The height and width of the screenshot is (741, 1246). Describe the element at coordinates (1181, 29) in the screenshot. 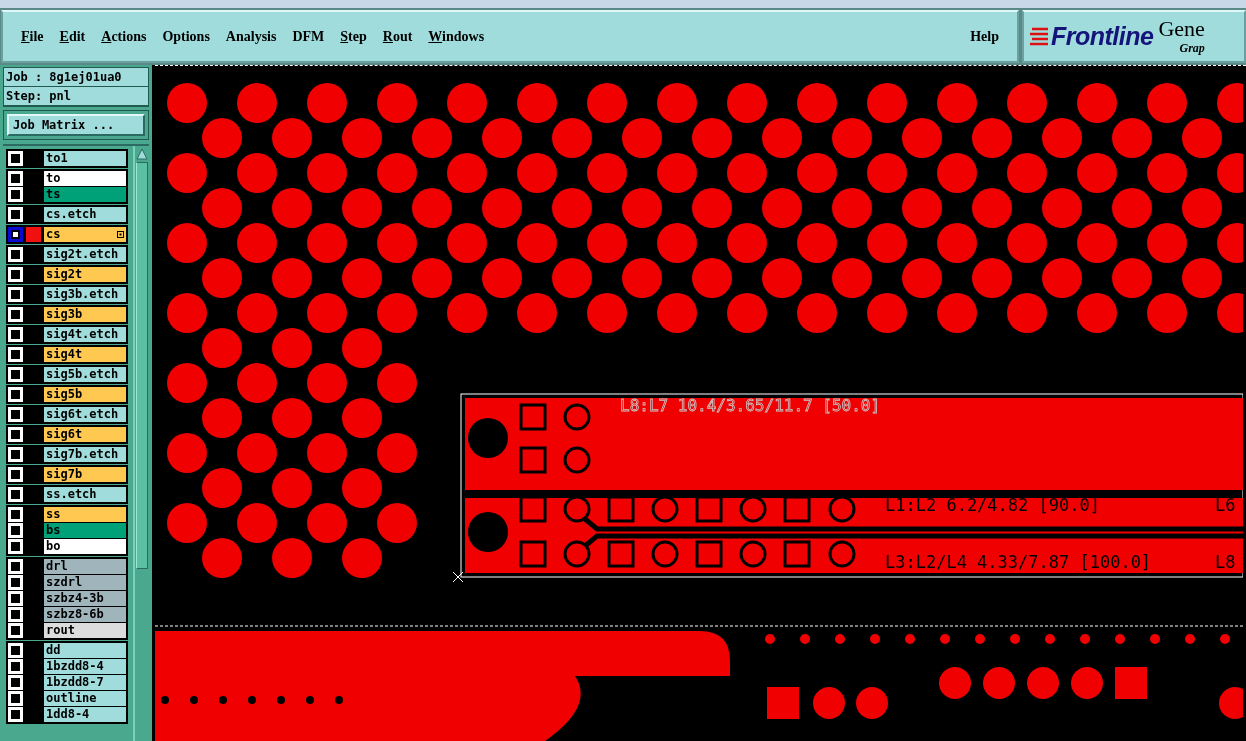

I see `product-name: Gene` at that location.